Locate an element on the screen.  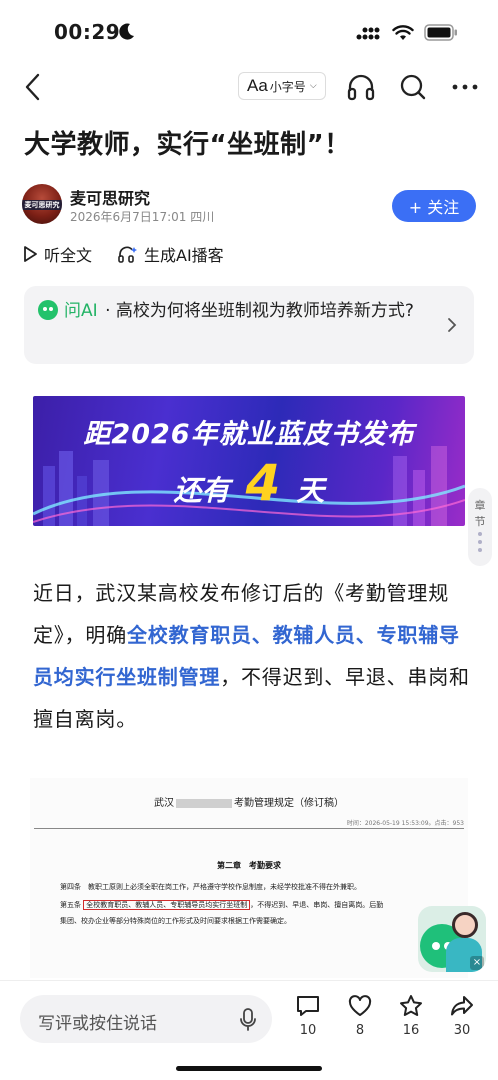
microphone-icon is located at coordinates (248, 1020).